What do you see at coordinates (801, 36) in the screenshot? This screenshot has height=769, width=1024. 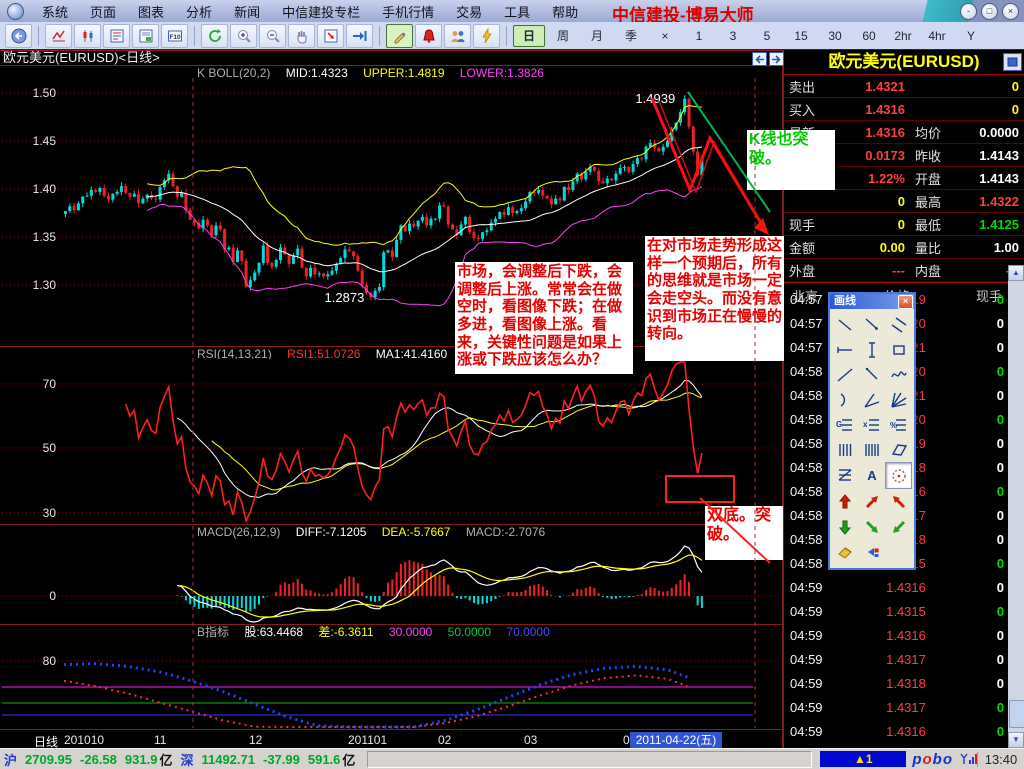 I see `period-15-button: 15` at bounding box center [801, 36].